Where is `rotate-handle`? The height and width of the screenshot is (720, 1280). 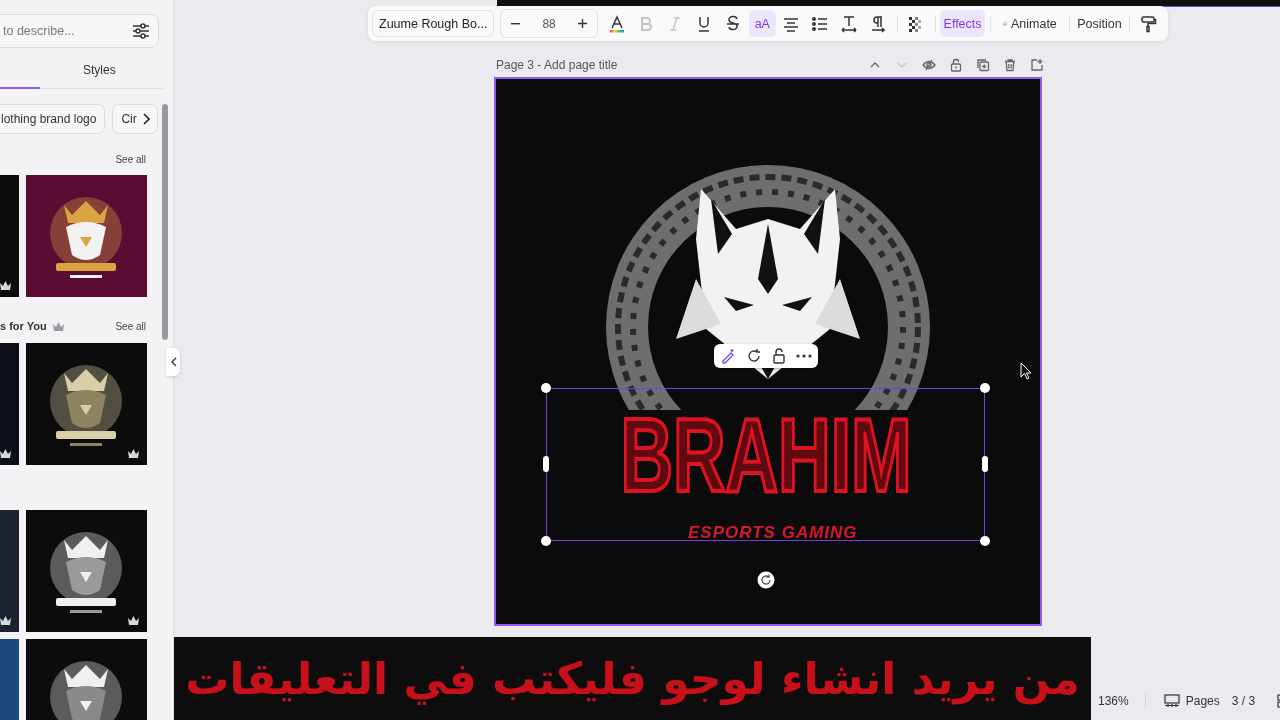 rotate-handle is located at coordinates (766, 580).